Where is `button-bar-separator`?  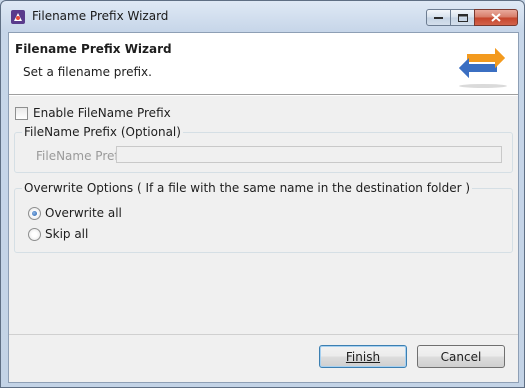
button-bar-separator is located at coordinates (263, 334).